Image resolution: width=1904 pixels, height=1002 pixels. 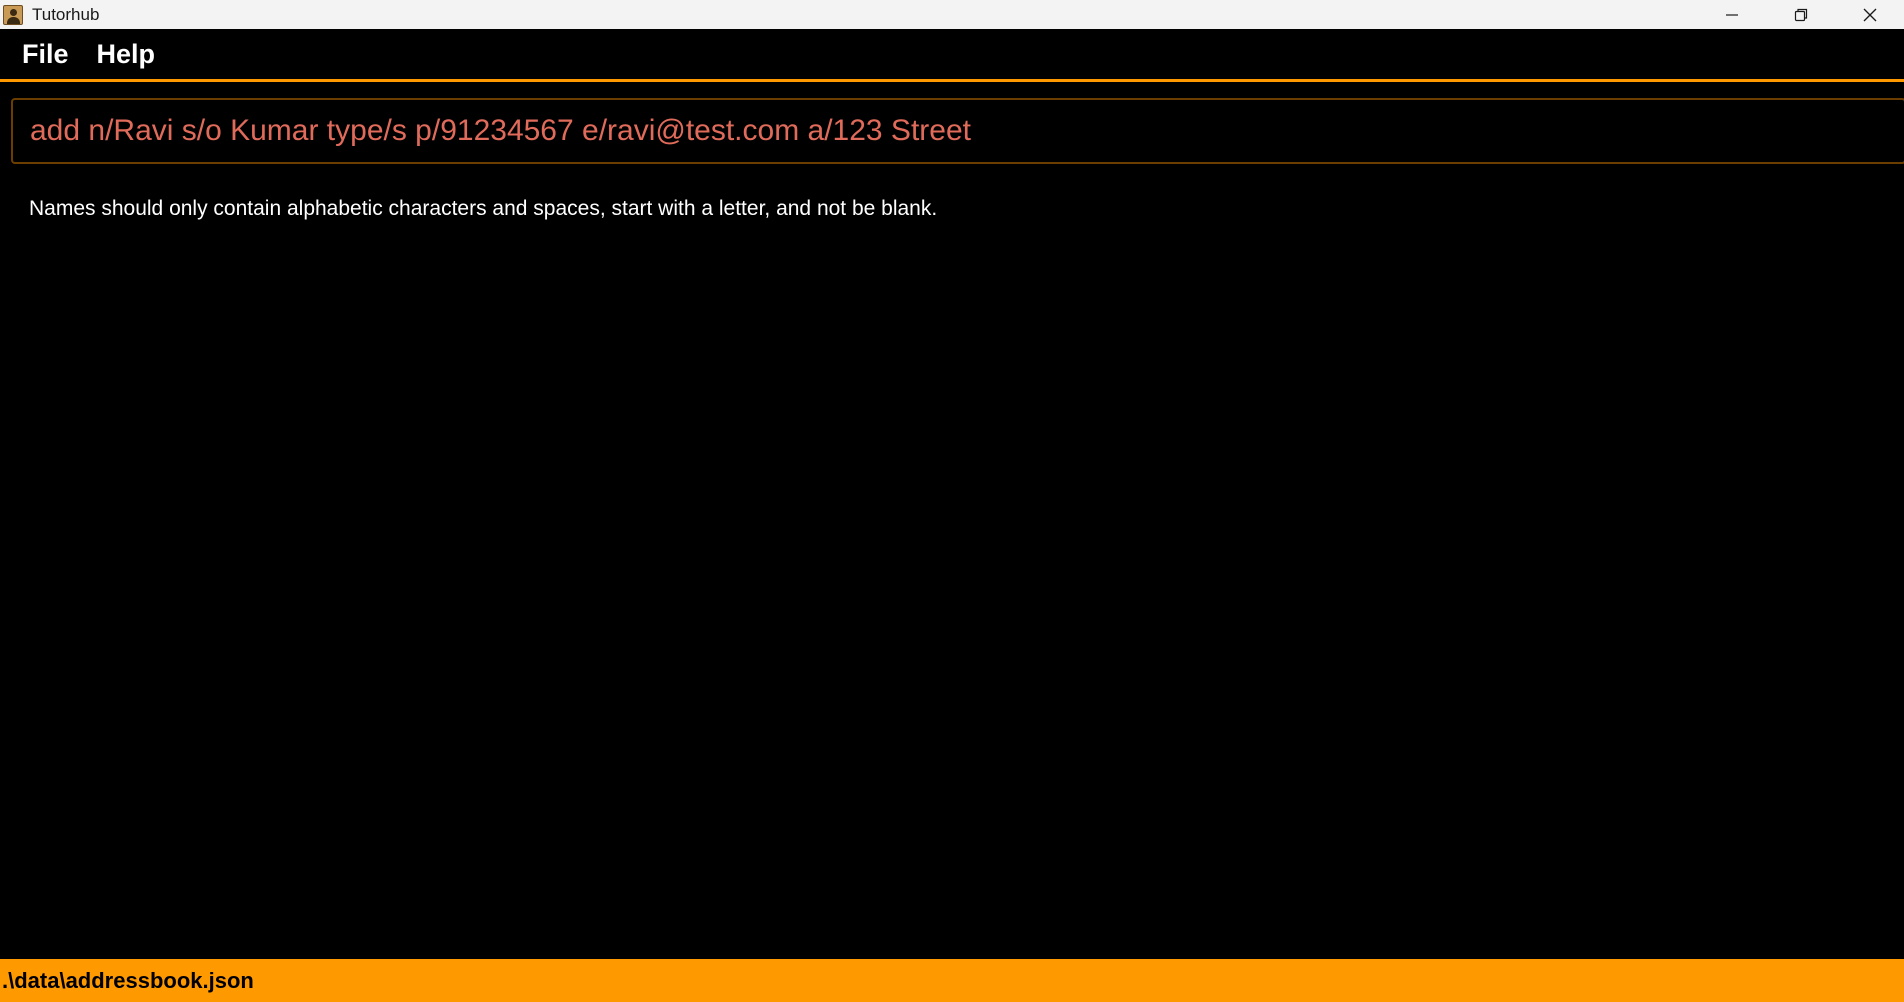 What do you see at coordinates (45, 54) in the screenshot?
I see `menu-file: File` at bounding box center [45, 54].